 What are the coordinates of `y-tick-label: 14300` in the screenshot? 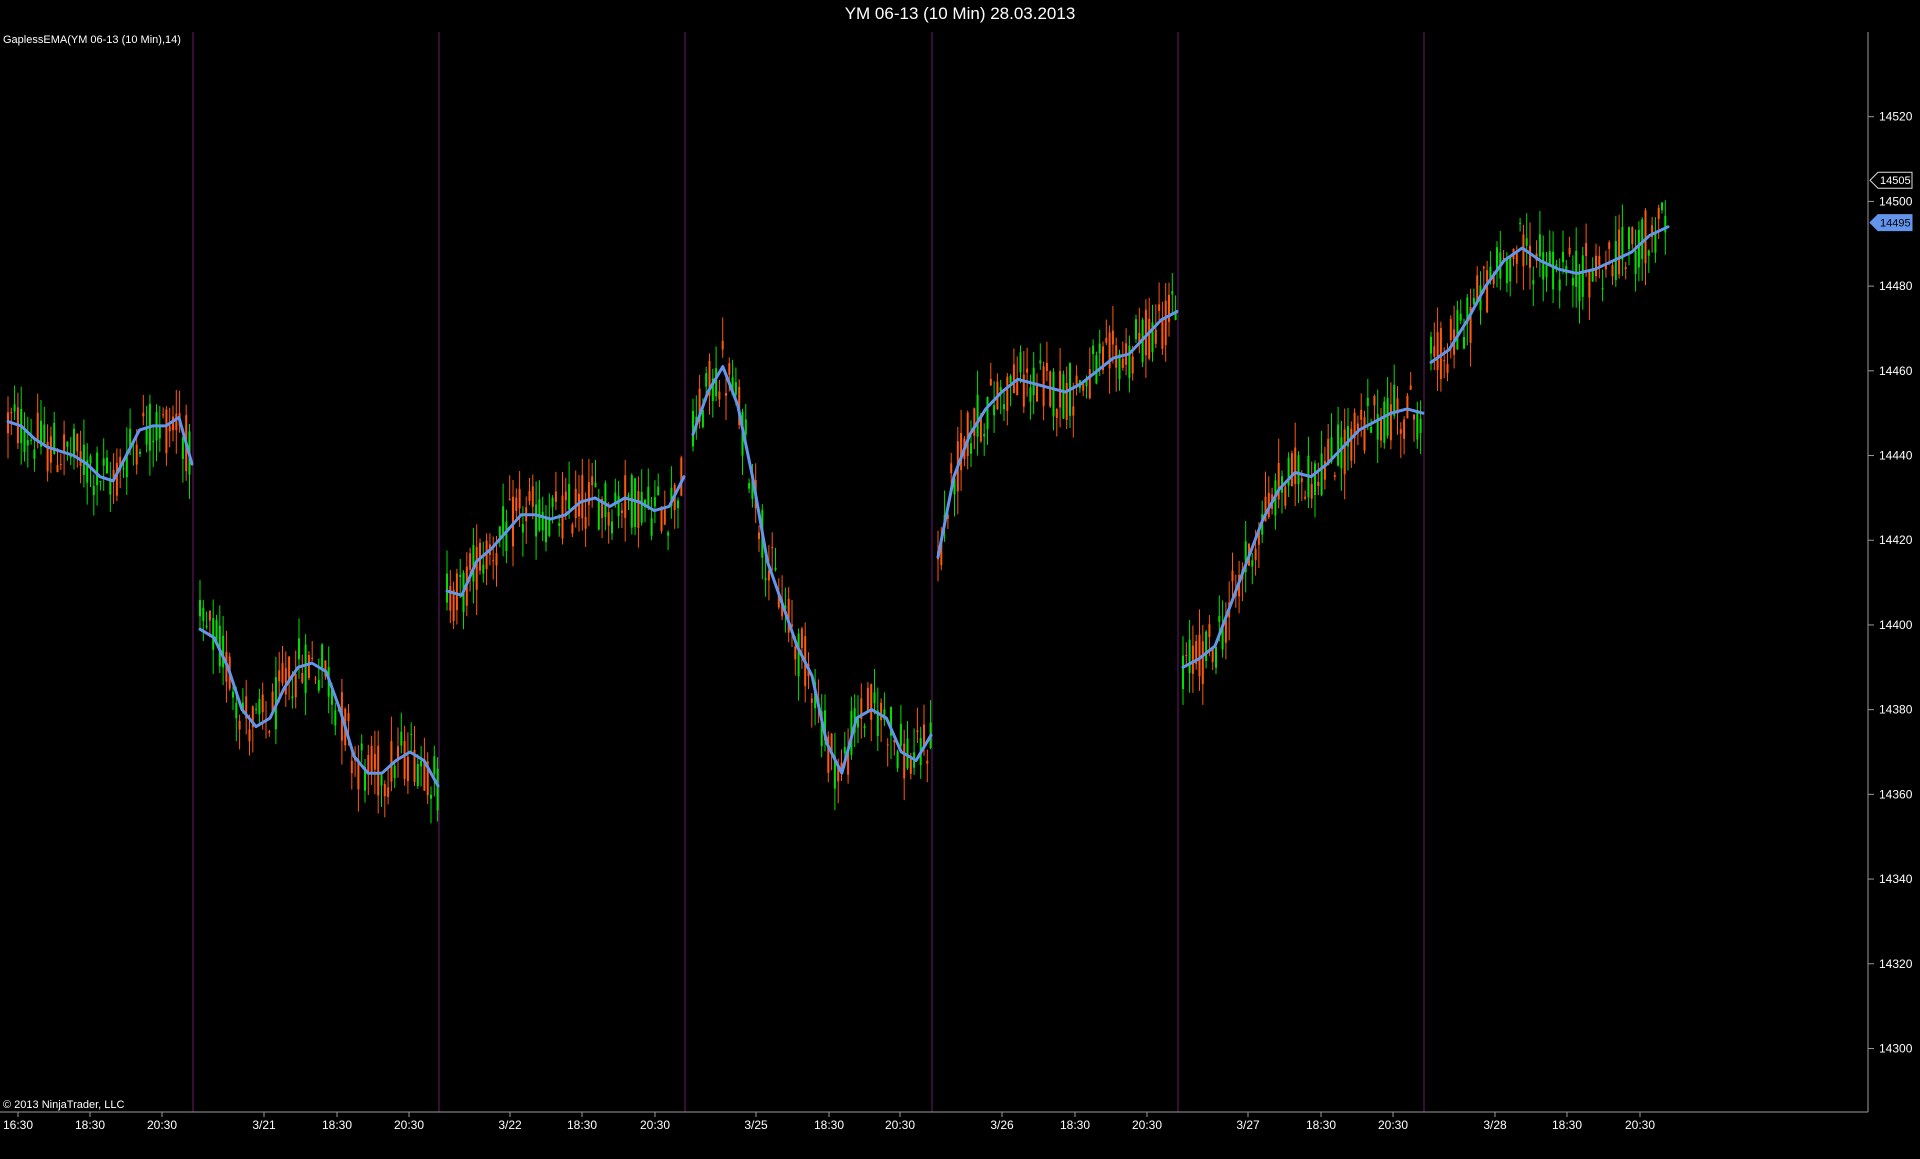 It's located at (1896, 1048).